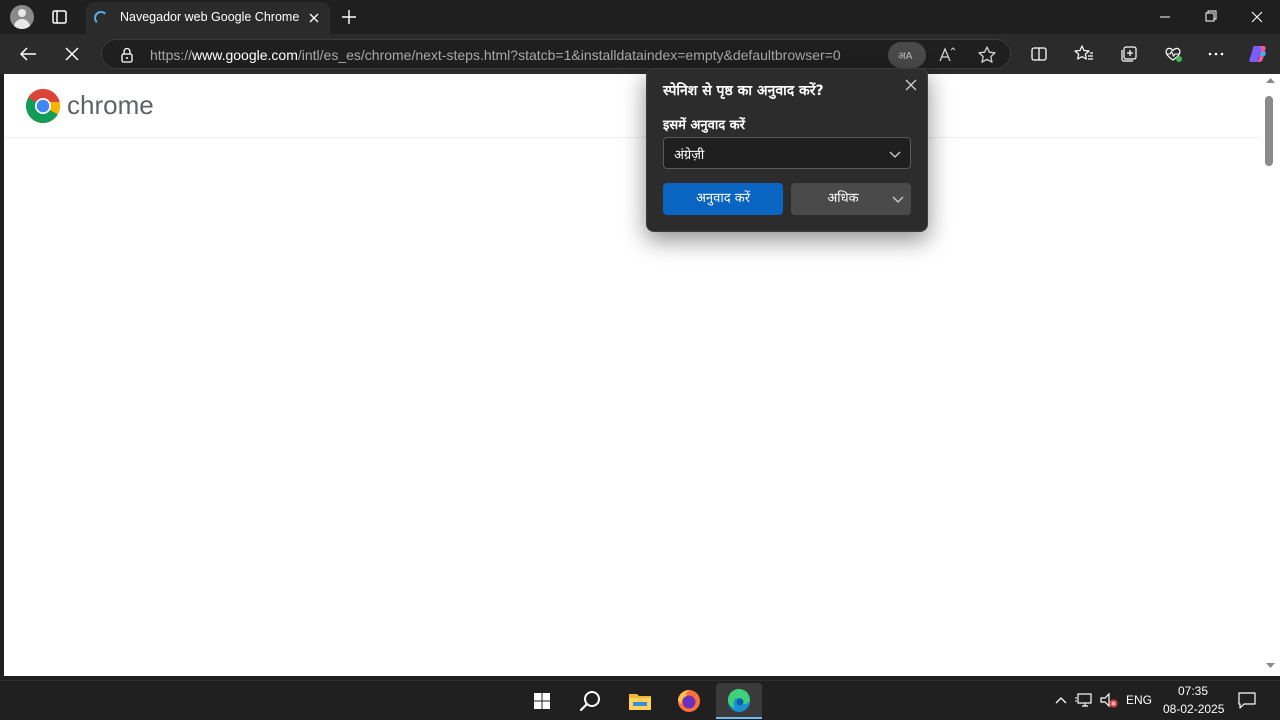  What do you see at coordinates (1061, 700) in the screenshot?
I see `chevron-up-icon` at bounding box center [1061, 700].